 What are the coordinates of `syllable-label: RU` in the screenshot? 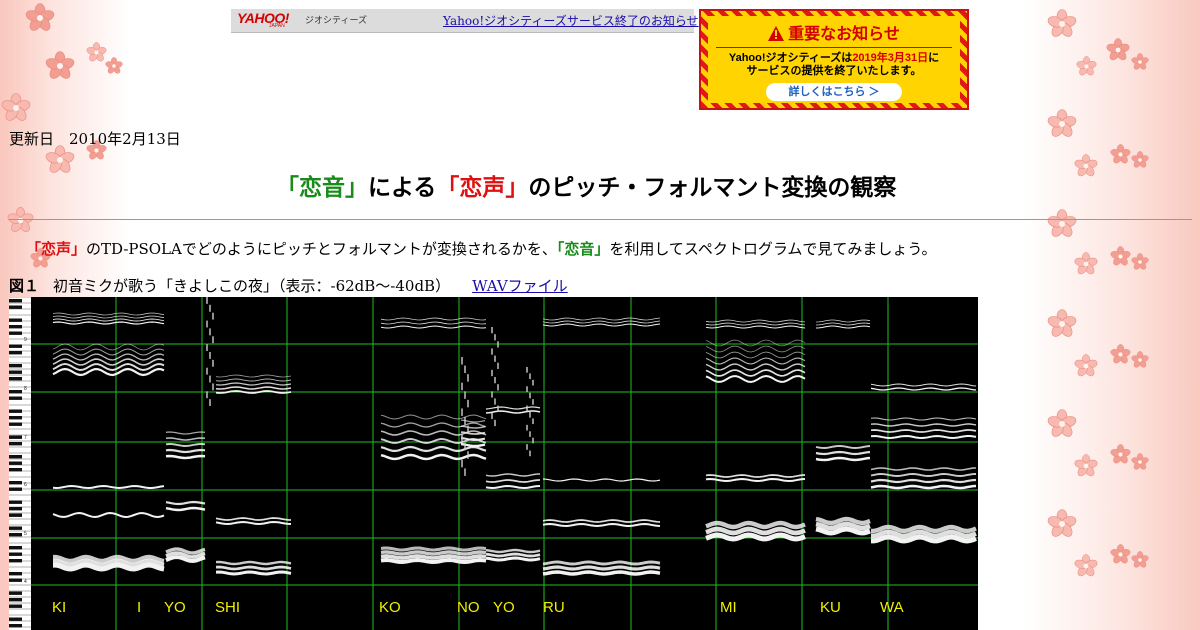 It's located at (554, 607).